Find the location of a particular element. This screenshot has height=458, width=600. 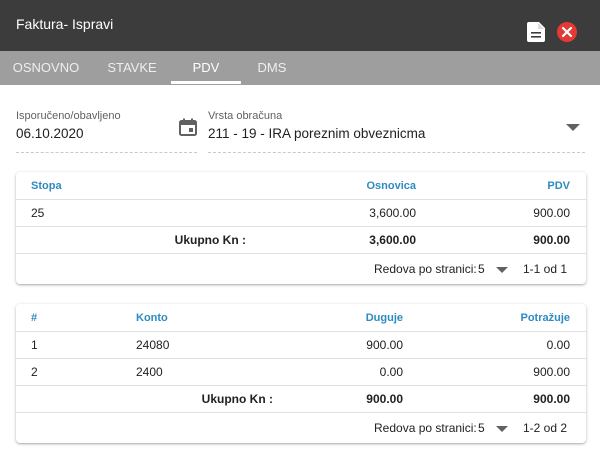

col-header-num: # is located at coordinates (34, 318).